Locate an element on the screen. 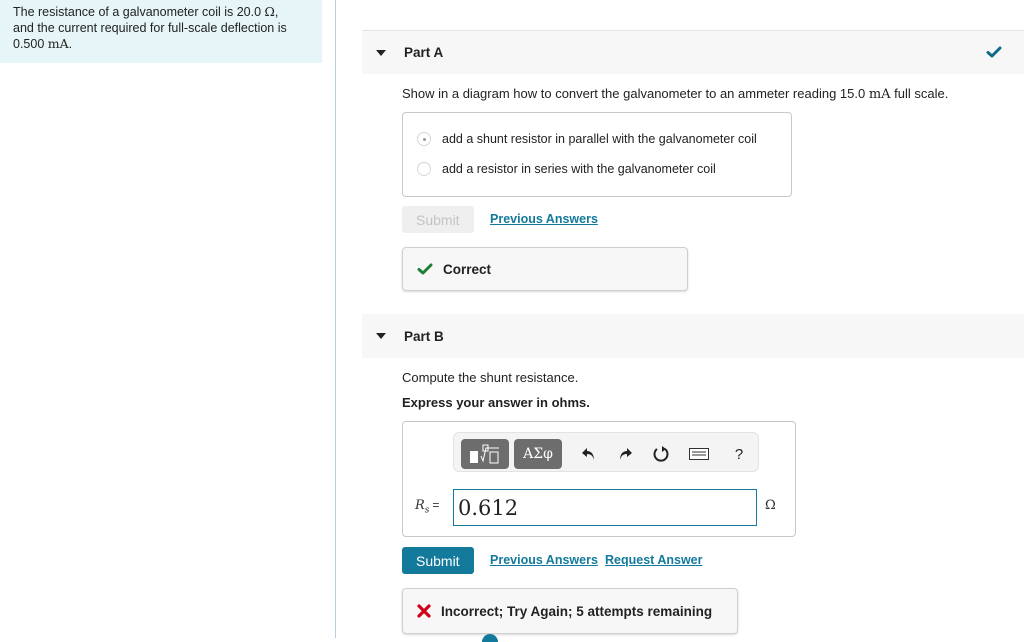 Image resolution: width=1024 pixels, height=642 pixels. part-b-question: Compute the shunt resistance. is located at coordinates (490, 377).